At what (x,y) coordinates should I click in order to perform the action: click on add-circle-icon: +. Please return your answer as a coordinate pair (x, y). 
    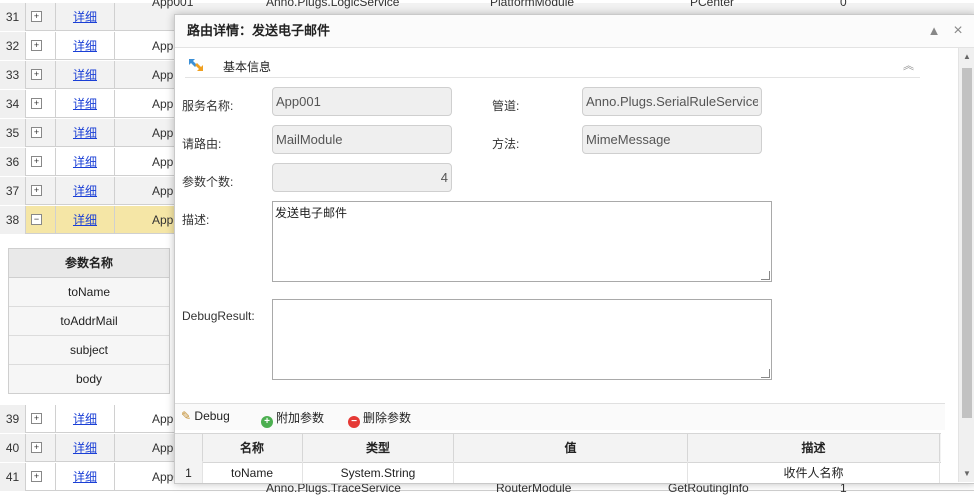
    Looking at the image, I should click on (267, 422).